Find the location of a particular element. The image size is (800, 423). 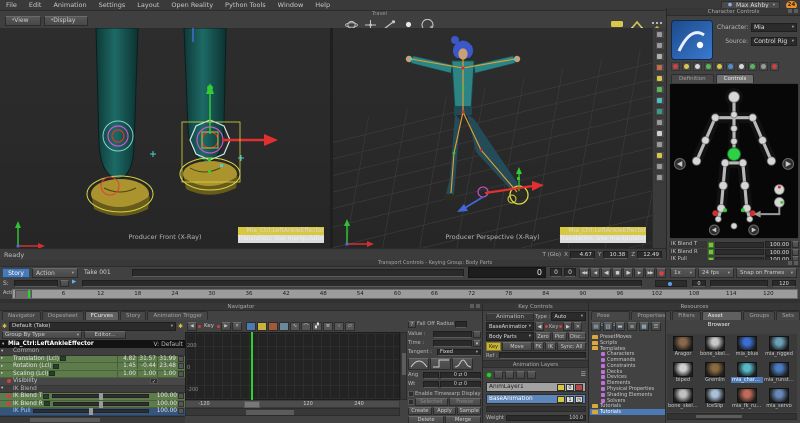

property-row: ▸ Translation (Lcl) 4.82 31.57 31.99 is located at coordinates (92, 359).